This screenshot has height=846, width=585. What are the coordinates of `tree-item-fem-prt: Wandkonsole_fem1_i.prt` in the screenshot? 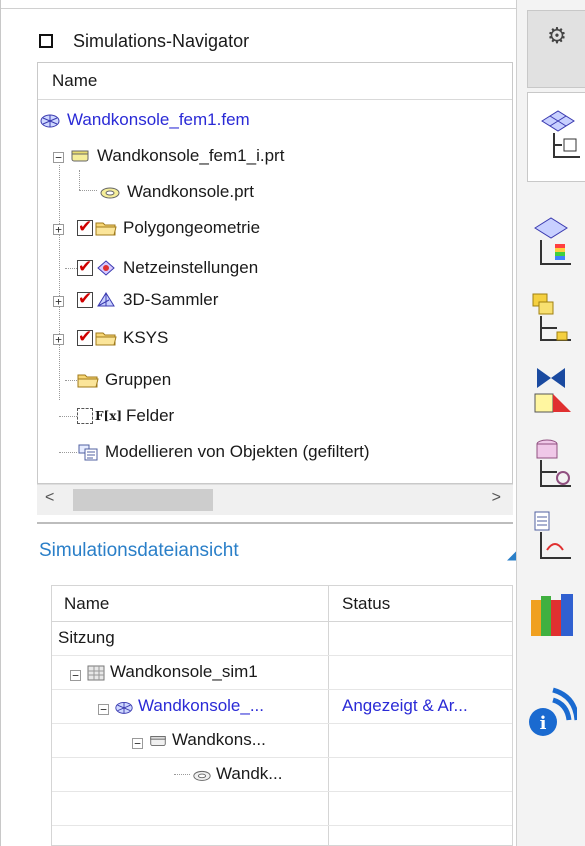 It's located at (176, 156).